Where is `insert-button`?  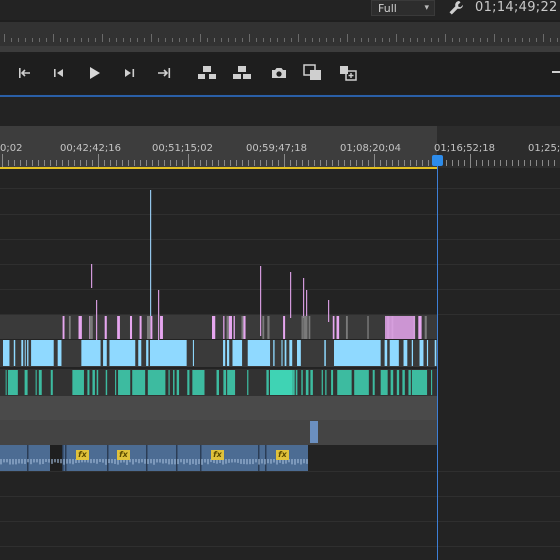 insert-button is located at coordinates (348, 73).